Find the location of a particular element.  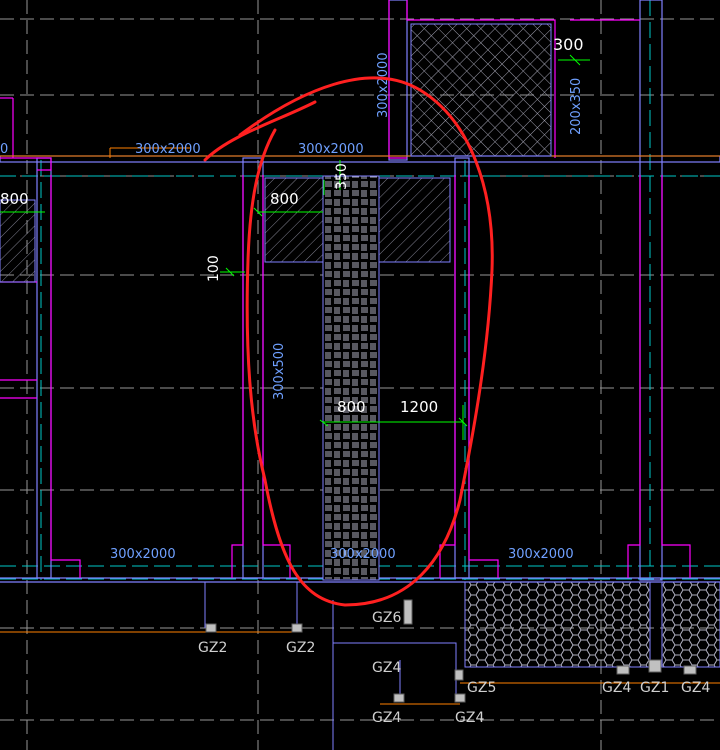

tag-gz4-a: GZ4 is located at coordinates (386, 668).